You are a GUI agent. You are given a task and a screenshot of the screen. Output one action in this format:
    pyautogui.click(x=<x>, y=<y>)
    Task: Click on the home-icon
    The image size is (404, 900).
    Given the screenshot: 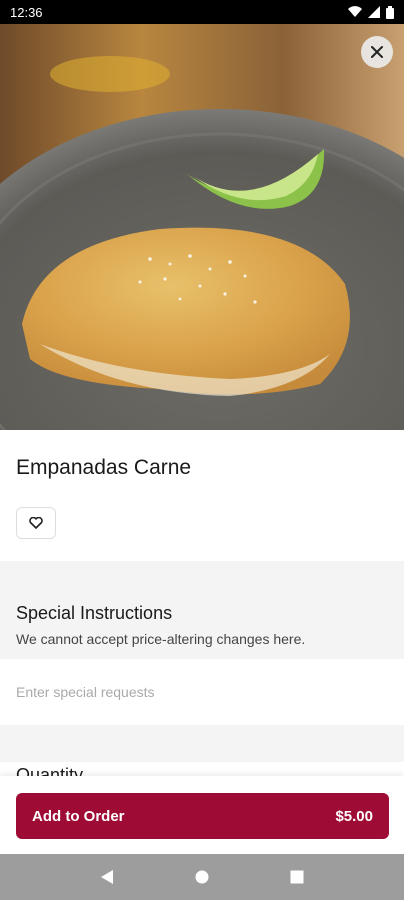 What is the action you would take?
    pyautogui.click(x=202, y=877)
    